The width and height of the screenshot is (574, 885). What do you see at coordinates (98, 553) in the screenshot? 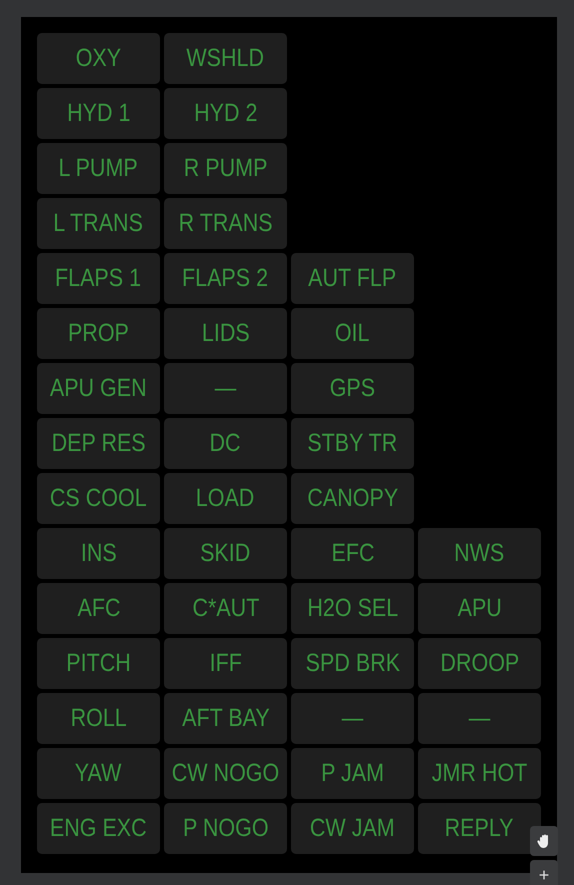
I see `caution-light: INS` at bounding box center [98, 553].